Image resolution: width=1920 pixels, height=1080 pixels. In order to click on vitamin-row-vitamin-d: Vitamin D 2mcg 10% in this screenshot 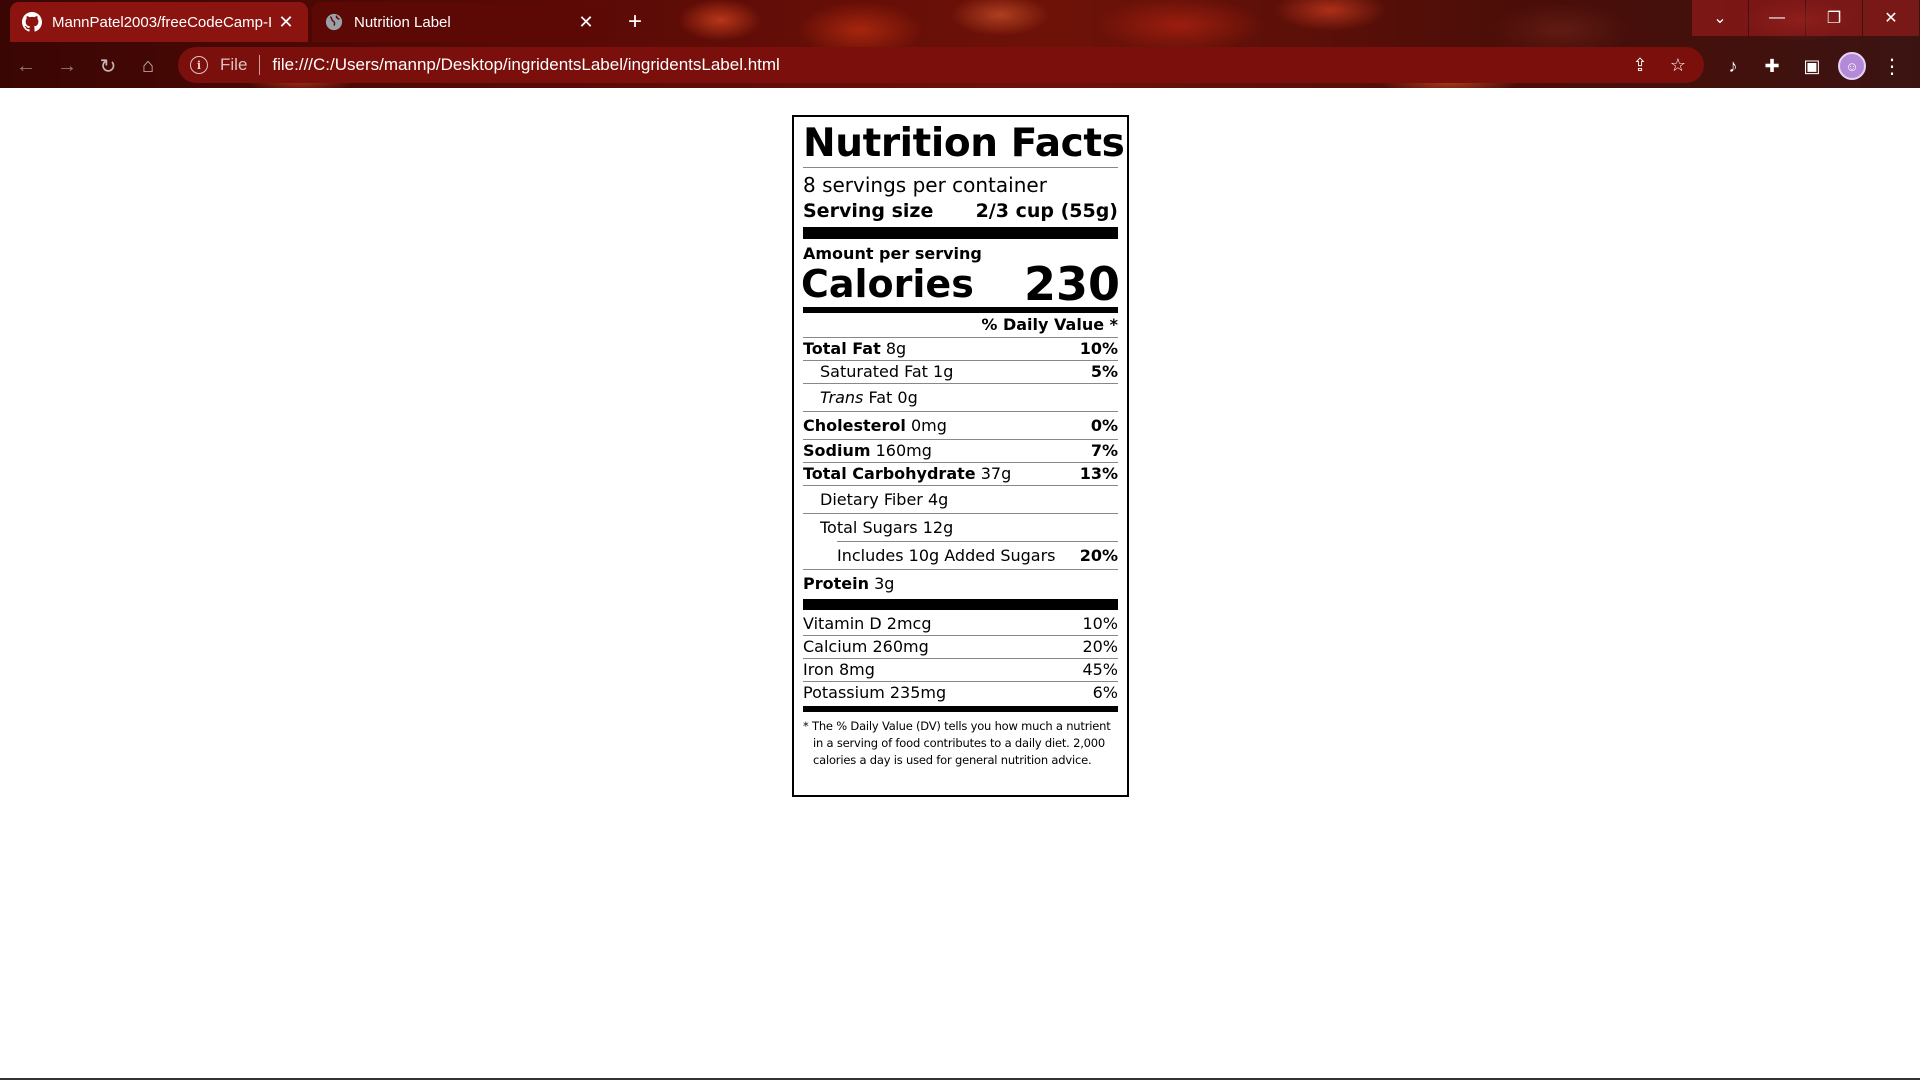, I will do `click(960, 624)`.